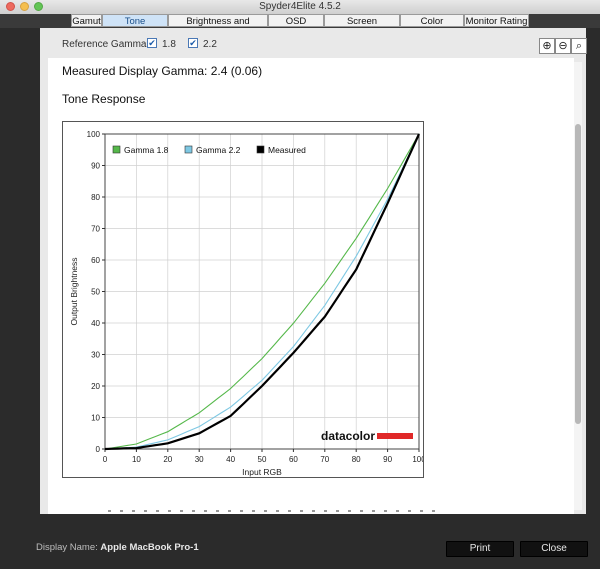 This screenshot has width=600, height=569. What do you see at coordinates (86, 20) in the screenshot?
I see `tab-gamut: Gamut` at bounding box center [86, 20].